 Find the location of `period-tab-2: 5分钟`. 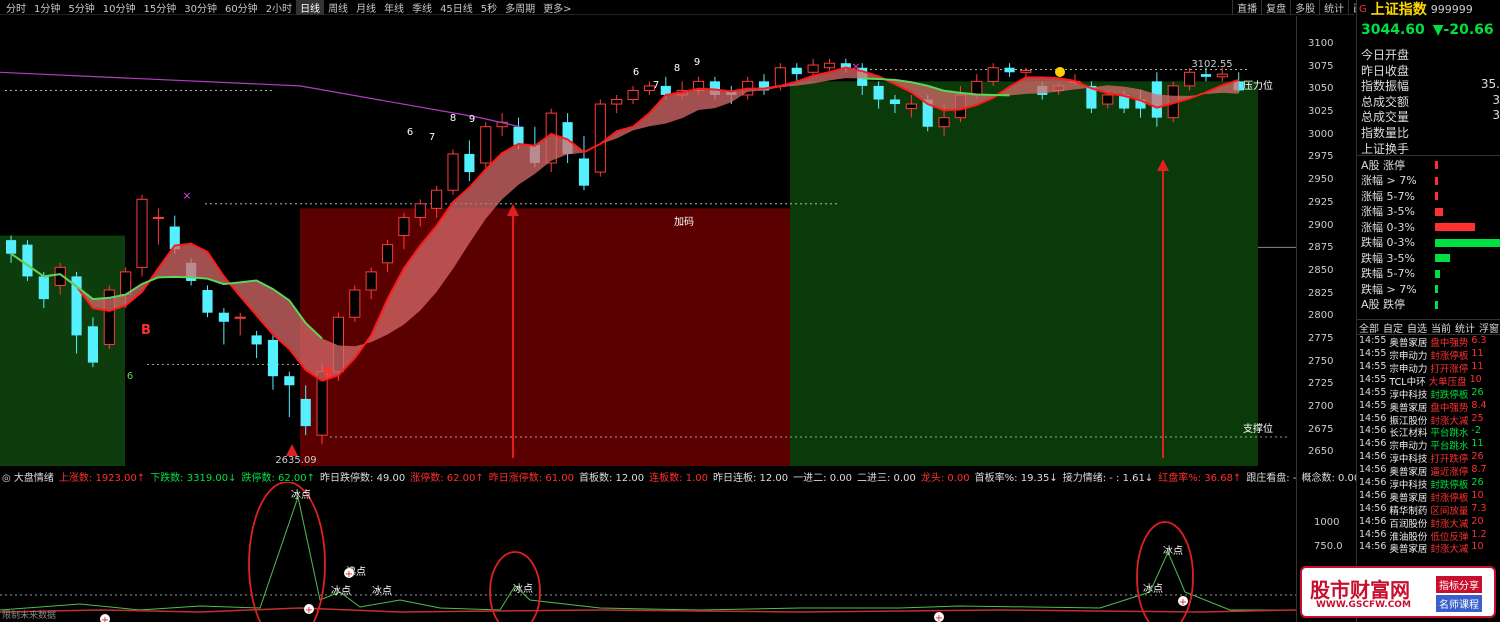

period-tab-2: 5分钟 is located at coordinates (81, 7).